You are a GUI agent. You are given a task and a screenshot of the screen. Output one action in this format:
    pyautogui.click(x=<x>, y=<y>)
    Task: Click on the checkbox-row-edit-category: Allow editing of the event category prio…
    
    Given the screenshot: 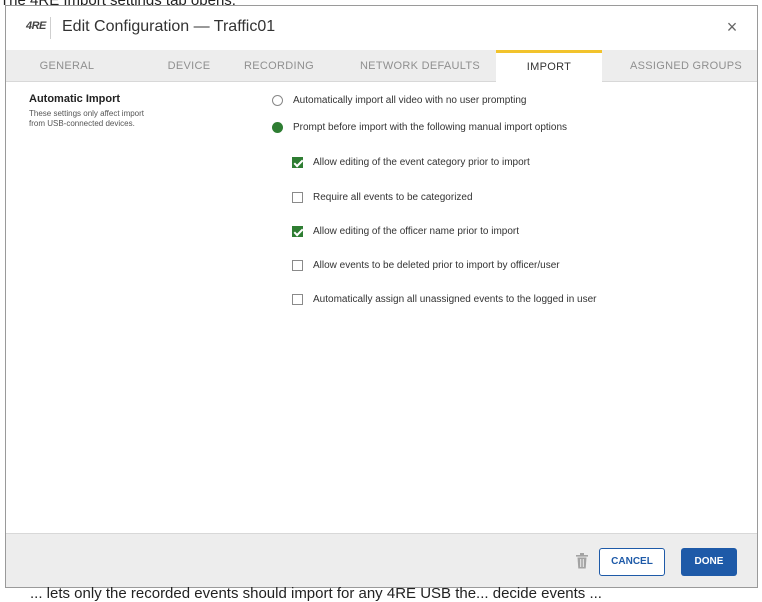 What is the action you would take?
    pyautogui.click(x=411, y=162)
    